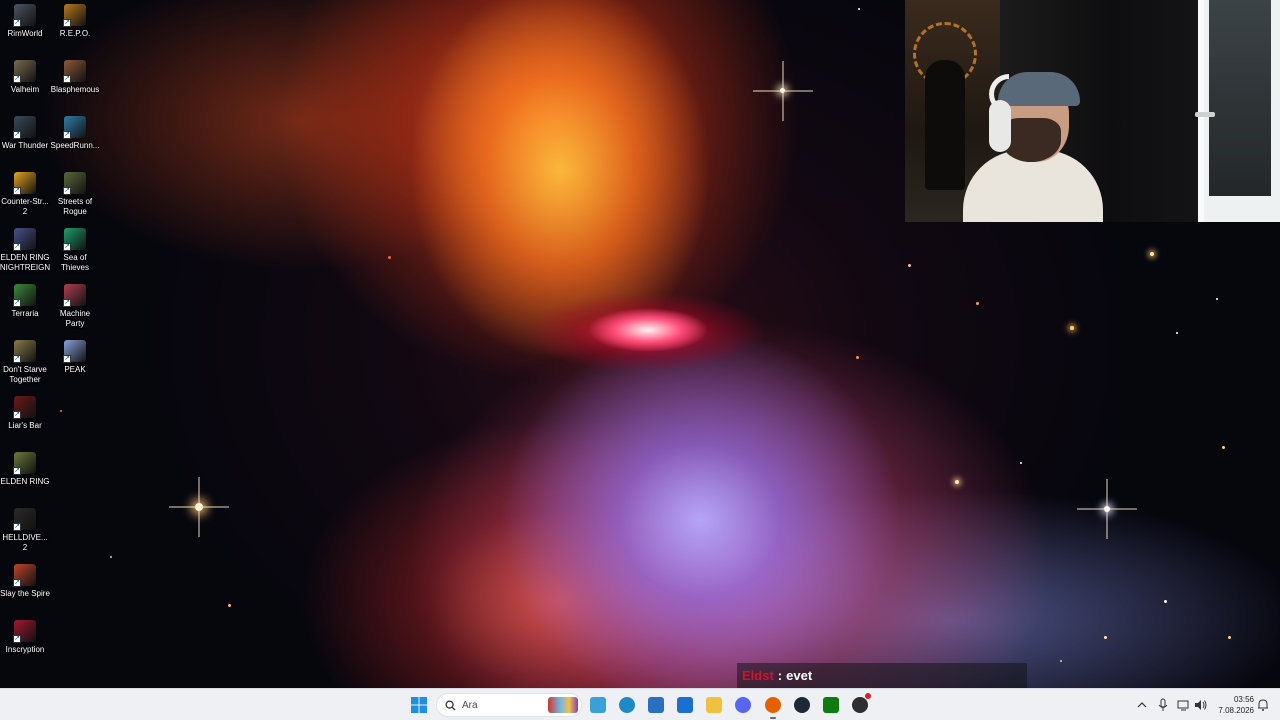  I want to click on desktop-icon: ↗ Blasphemous, so click(75, 84).